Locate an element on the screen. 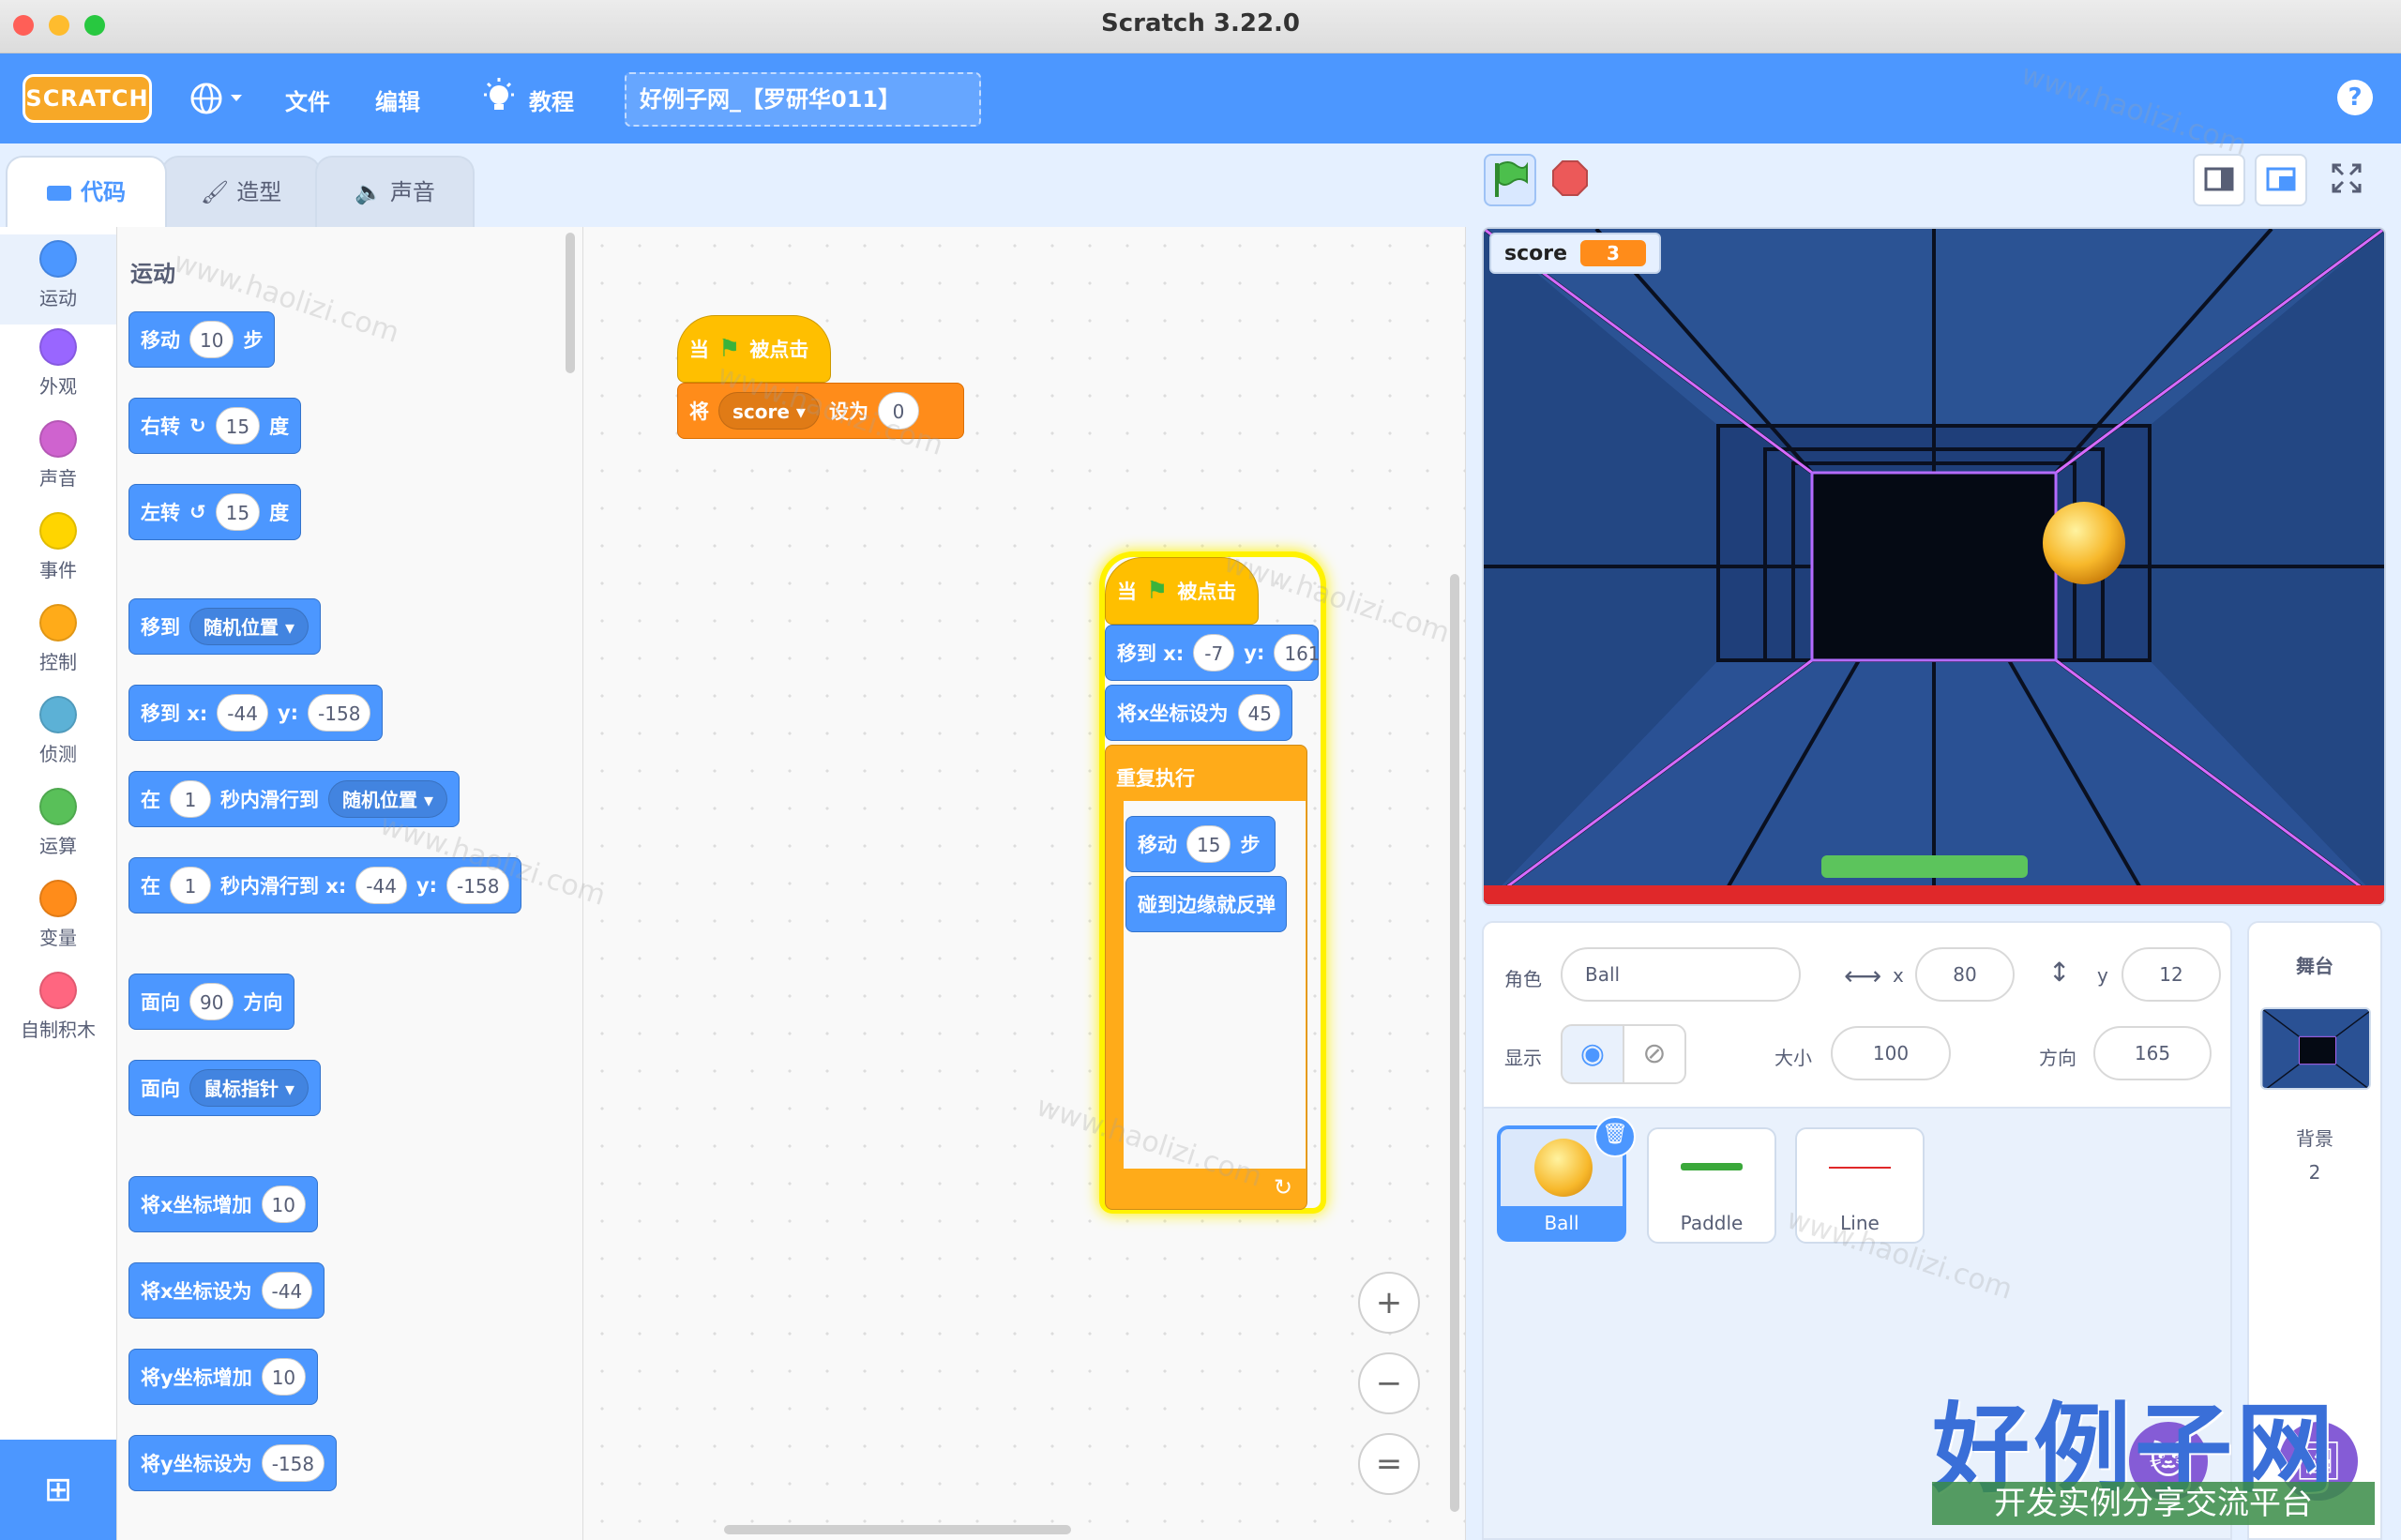 The image size is (2401, 1540). sprite-name: Ball is located at coordinates (1561, 1223).